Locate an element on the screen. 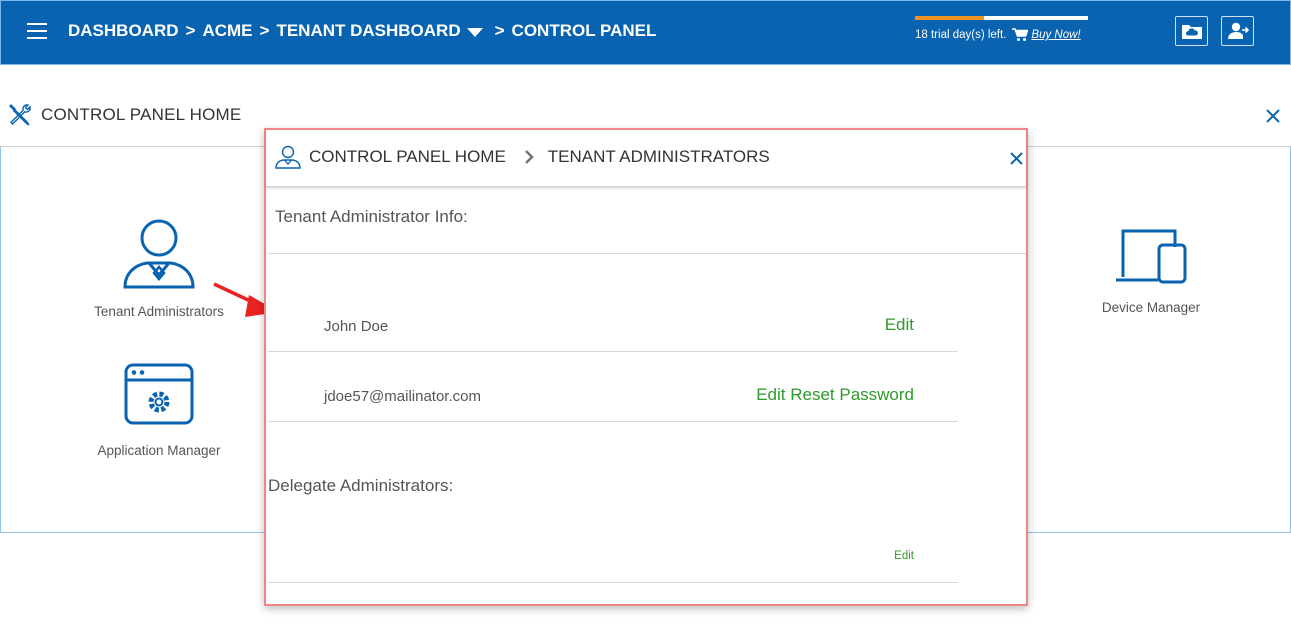 The image size is (1291, 630). delegate-administrators-title: Delegate Administrators: is located at coordinates (361, 485).